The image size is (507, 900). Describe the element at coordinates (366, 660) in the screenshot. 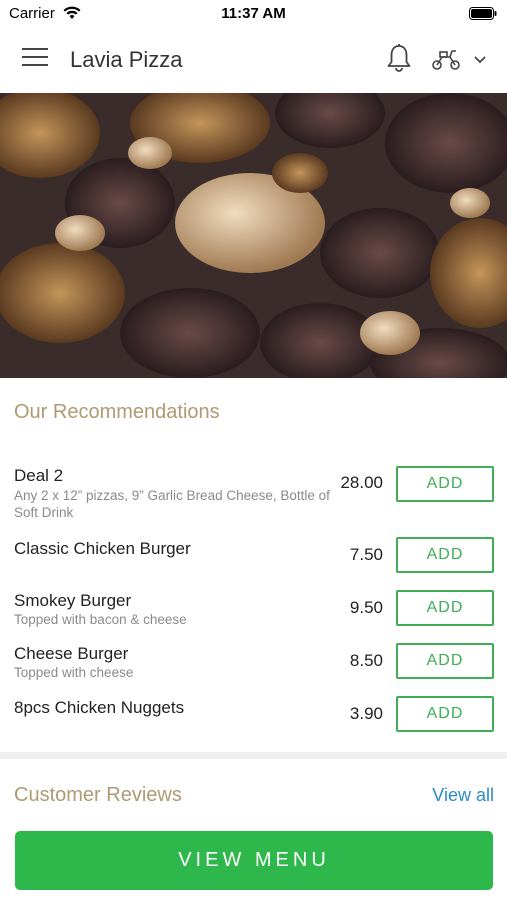

I see `item-price: 8.50` at that location.